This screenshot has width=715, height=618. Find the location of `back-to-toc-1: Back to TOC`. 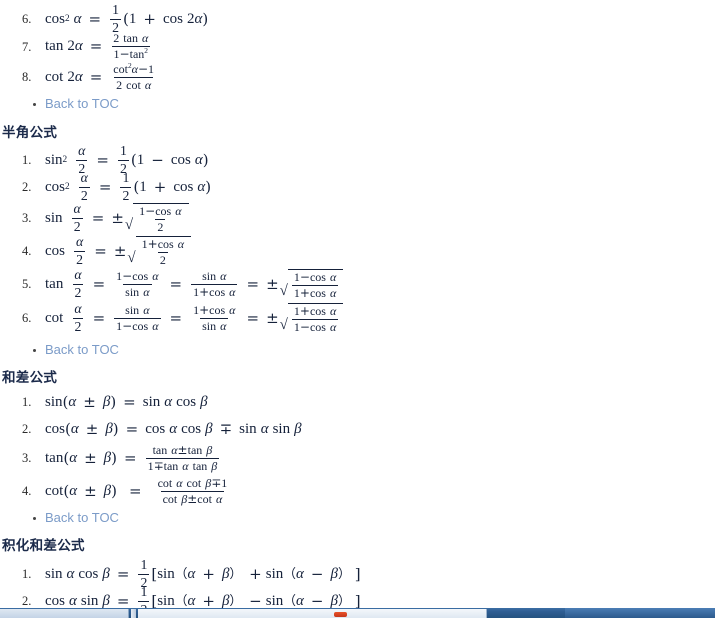

back-to-toc-1: Back to TOC is located at coordinates (357, 104).